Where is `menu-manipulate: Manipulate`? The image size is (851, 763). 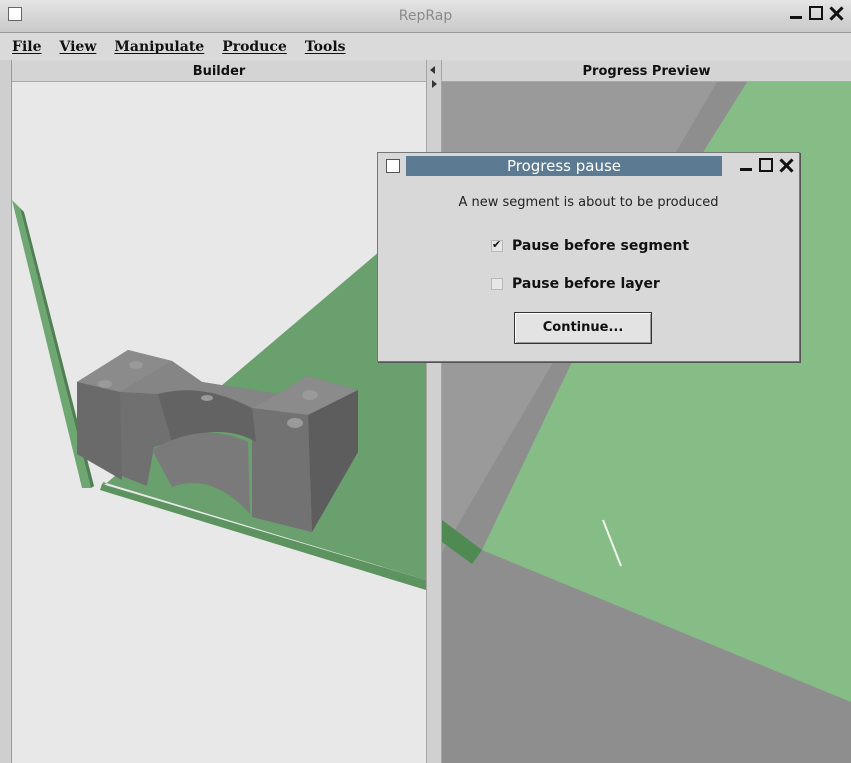 menu-manipulate: Manipulate is located at coordinates (159, 47).